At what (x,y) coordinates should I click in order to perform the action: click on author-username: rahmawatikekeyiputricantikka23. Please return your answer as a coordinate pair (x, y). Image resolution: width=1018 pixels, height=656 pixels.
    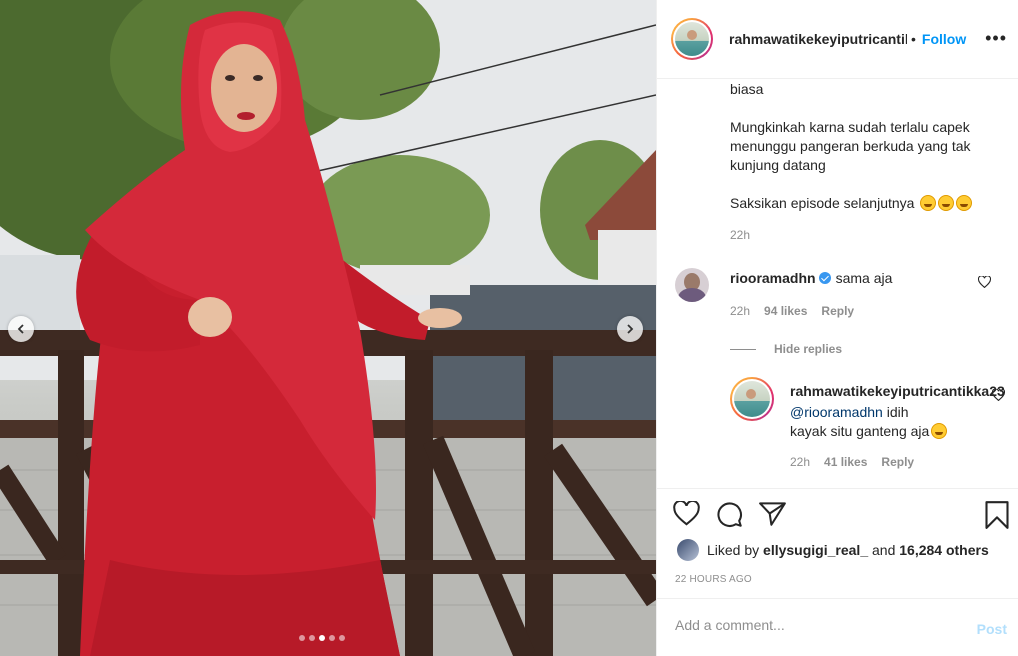
    Looking at the image, I should click on (818, 39).